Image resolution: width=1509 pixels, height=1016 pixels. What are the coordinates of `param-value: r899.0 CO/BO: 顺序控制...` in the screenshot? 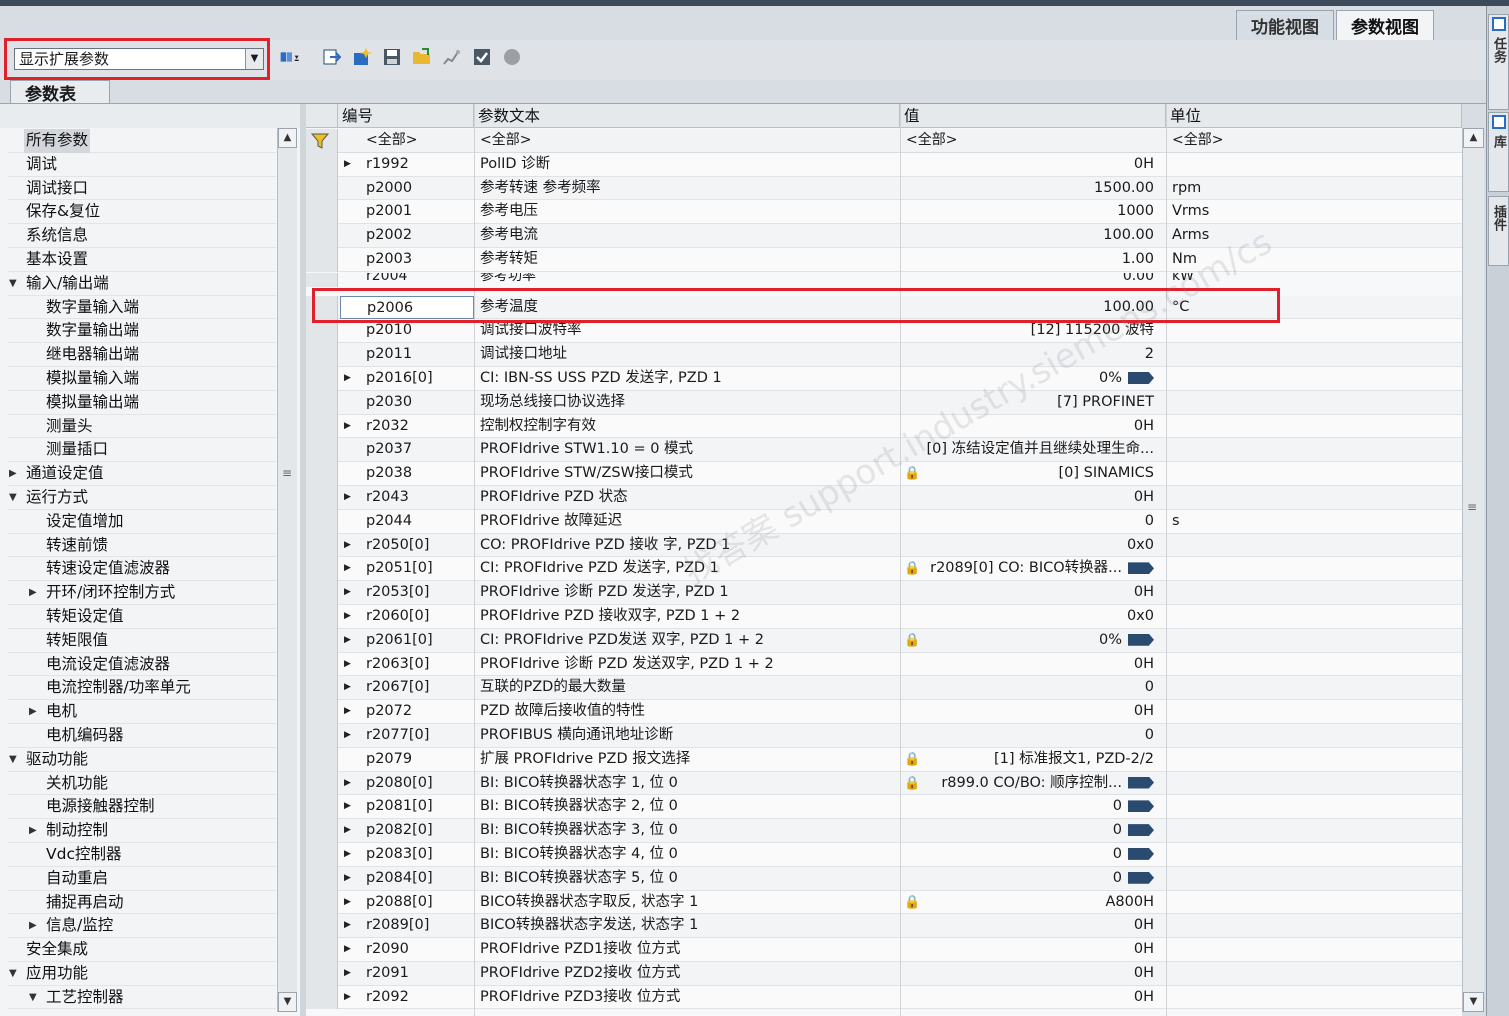 It's located at (1030, 784).